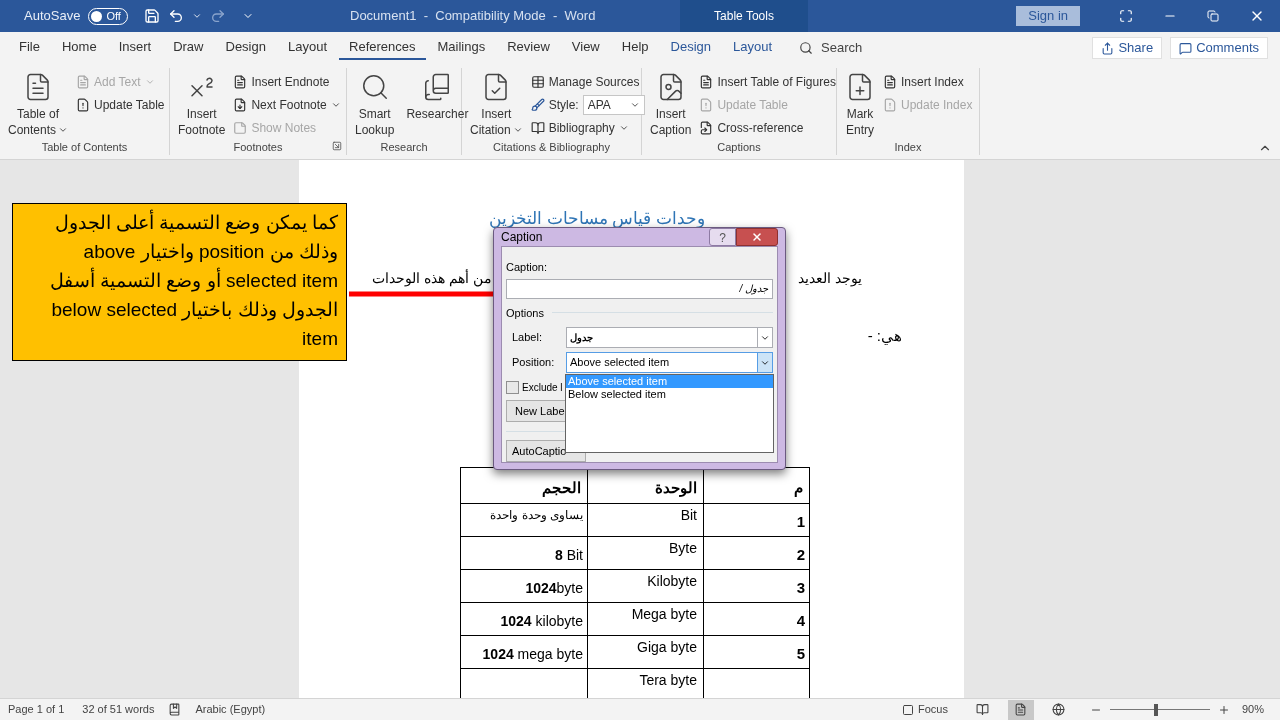 The height and width of the screenshot is (720, 1280). Describe the element at coordinates (800, 653) in the screenshot. I see `table-cell-text: 5` at that location.